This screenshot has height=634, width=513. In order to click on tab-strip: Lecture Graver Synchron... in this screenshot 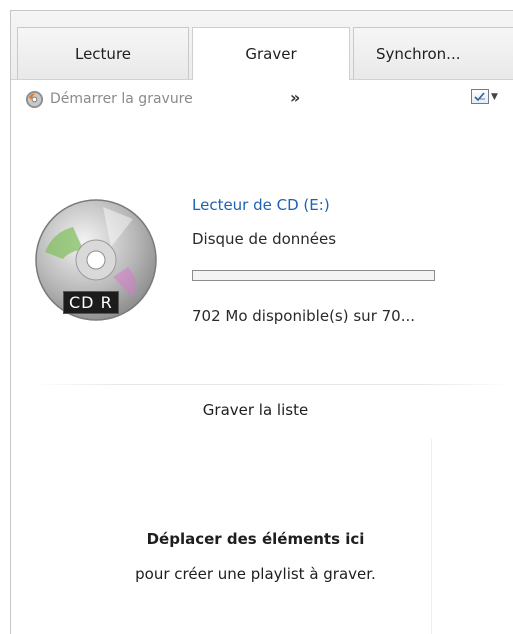, I will do `click(262, 45)`.